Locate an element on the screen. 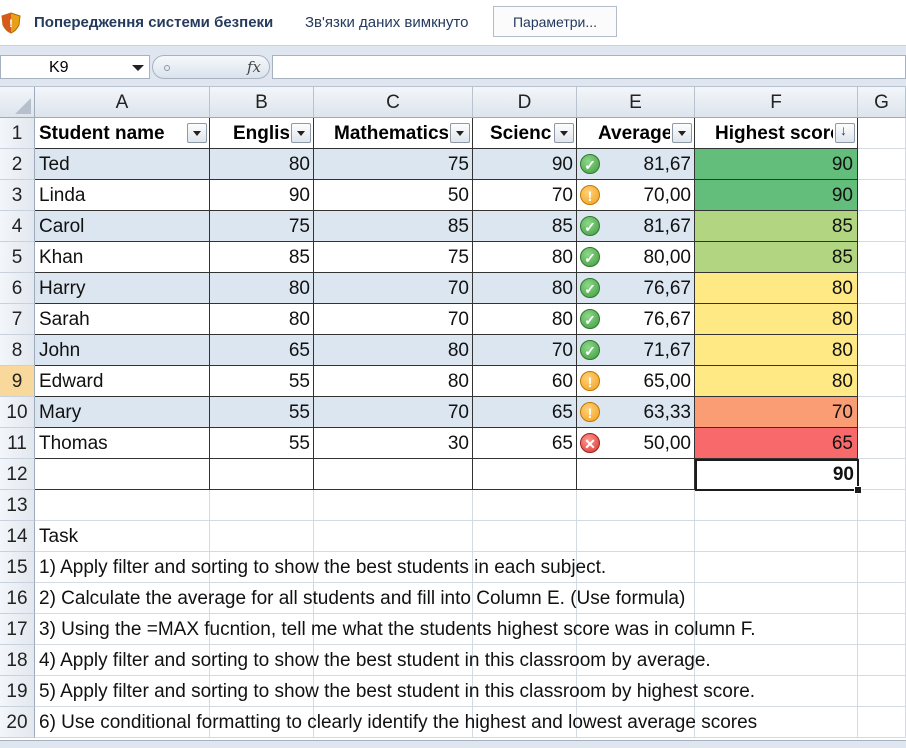 This screenshot has height=748, width=906. cell-a12 is located at coordinates (122, 474).